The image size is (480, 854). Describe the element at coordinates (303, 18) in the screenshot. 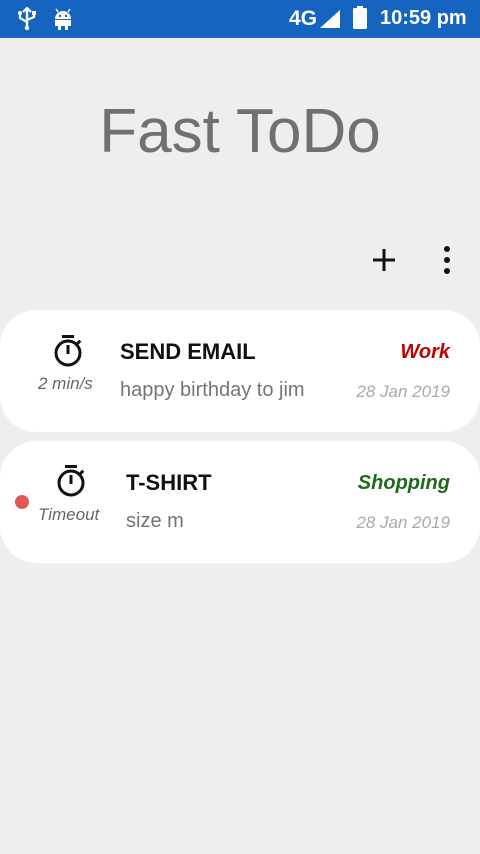

I see `network-type: 4G` at that location.